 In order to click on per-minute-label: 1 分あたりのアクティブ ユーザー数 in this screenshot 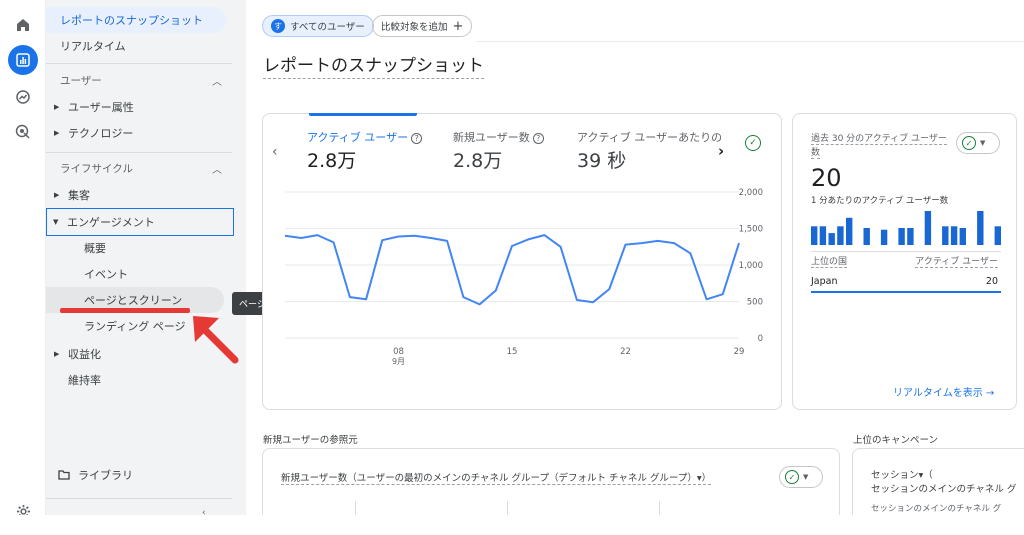, I will do `click(880, 201)`.